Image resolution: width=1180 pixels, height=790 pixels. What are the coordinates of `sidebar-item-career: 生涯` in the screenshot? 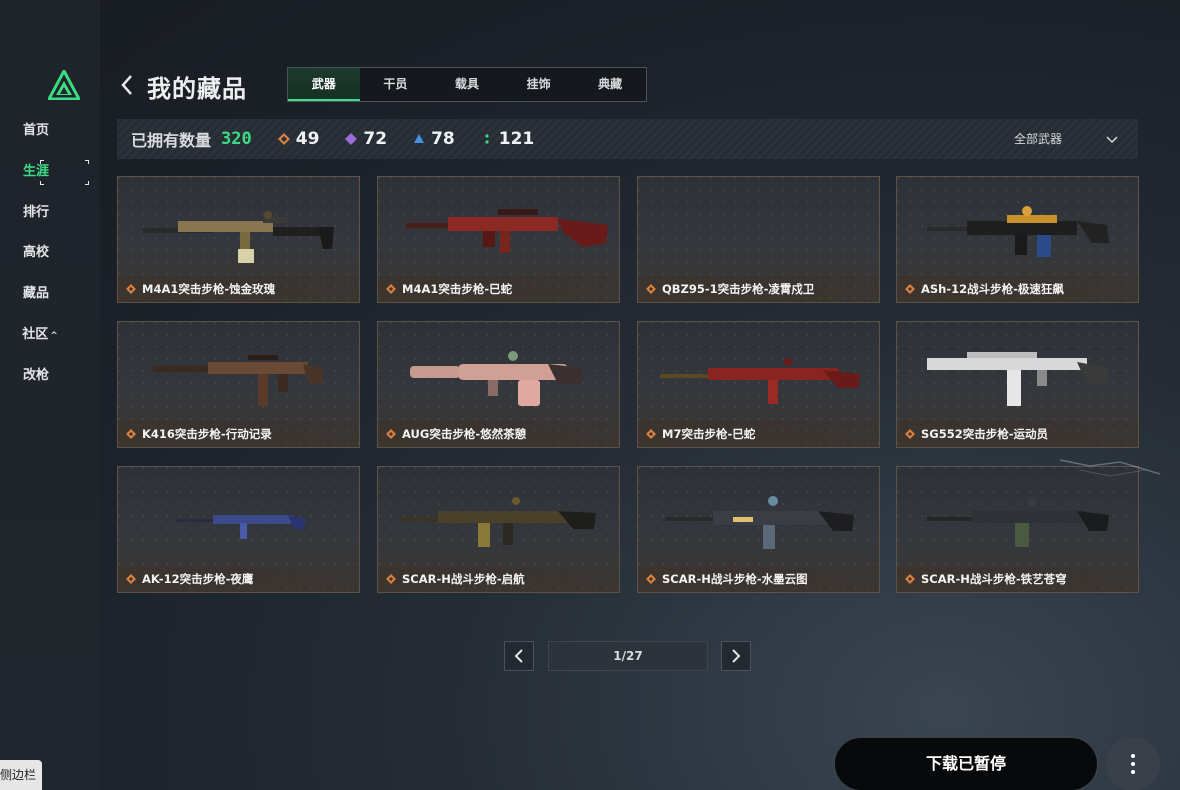 It's located at (50, 172).